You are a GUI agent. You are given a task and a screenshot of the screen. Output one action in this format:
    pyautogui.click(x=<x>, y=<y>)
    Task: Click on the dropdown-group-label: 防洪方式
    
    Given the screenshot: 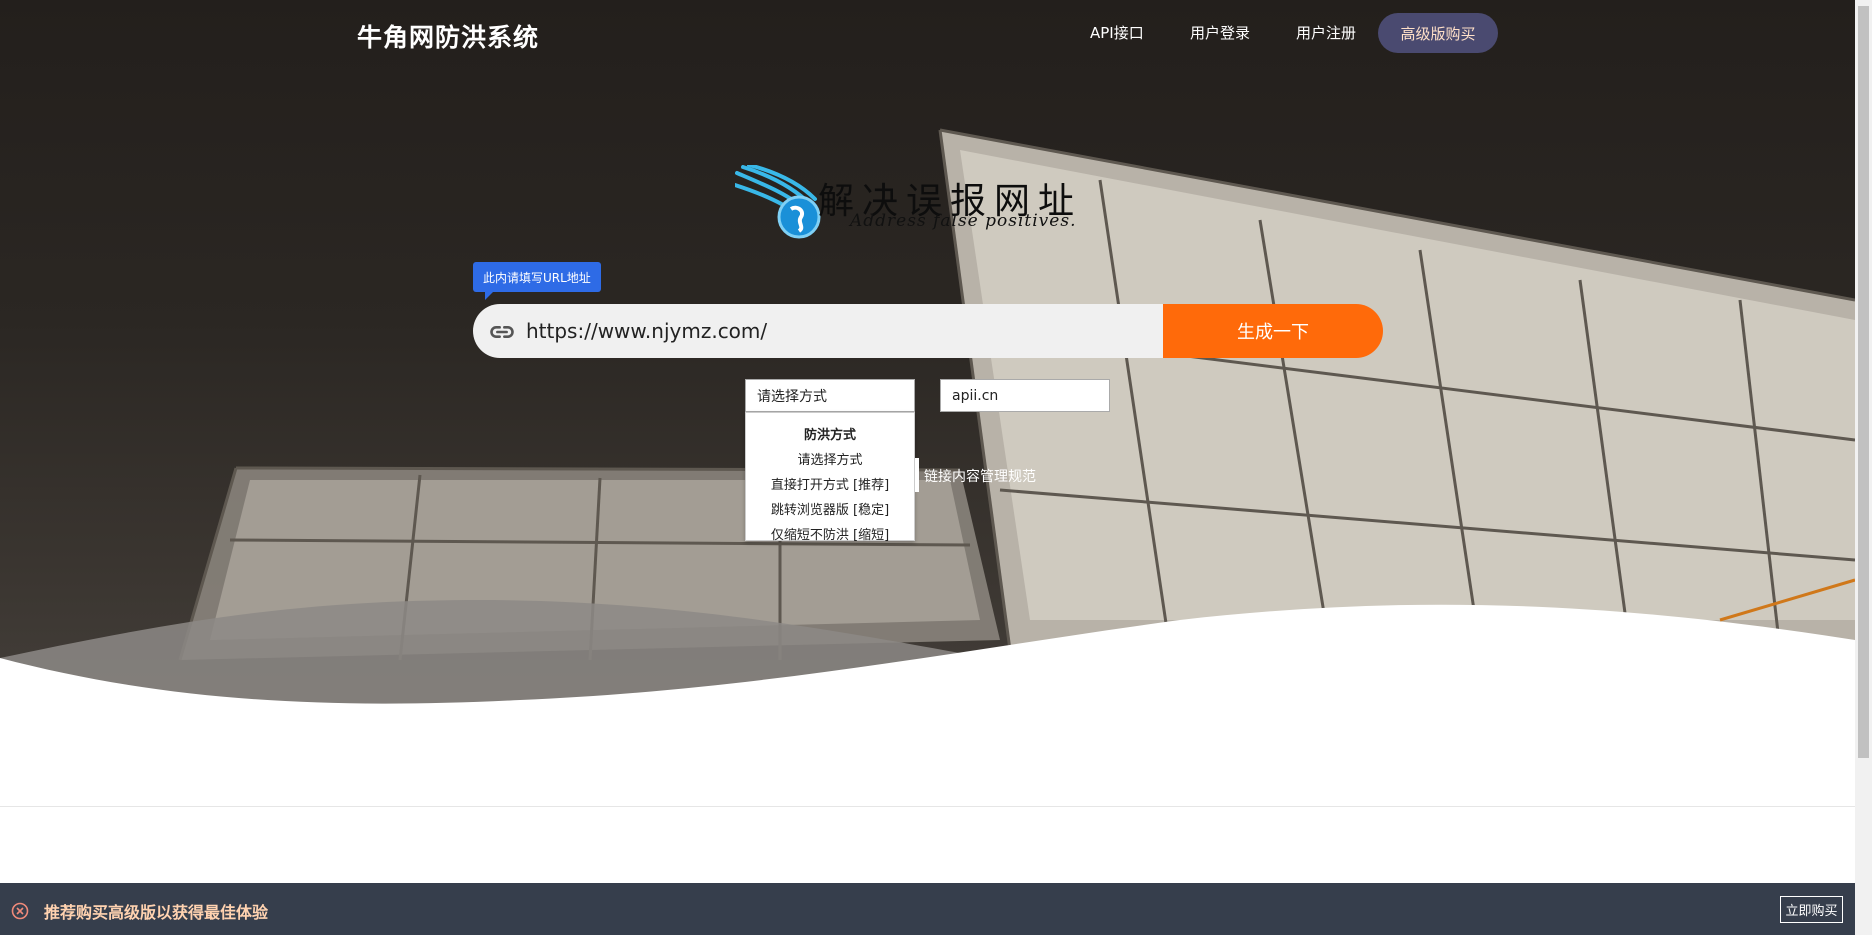 What is the action you would take?
    pyautogui.click(x=829, y=435)
    